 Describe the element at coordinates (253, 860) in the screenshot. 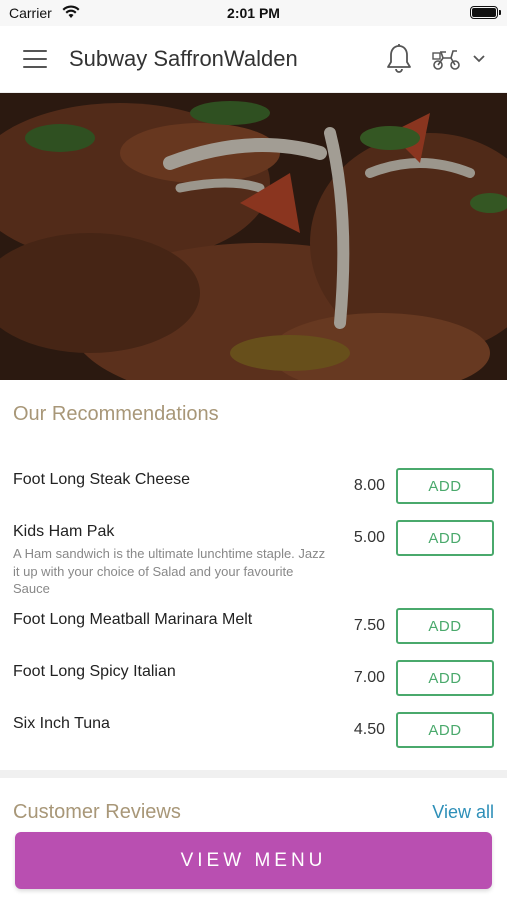

I see `view-menu-button: VIEW MENU` at that location.